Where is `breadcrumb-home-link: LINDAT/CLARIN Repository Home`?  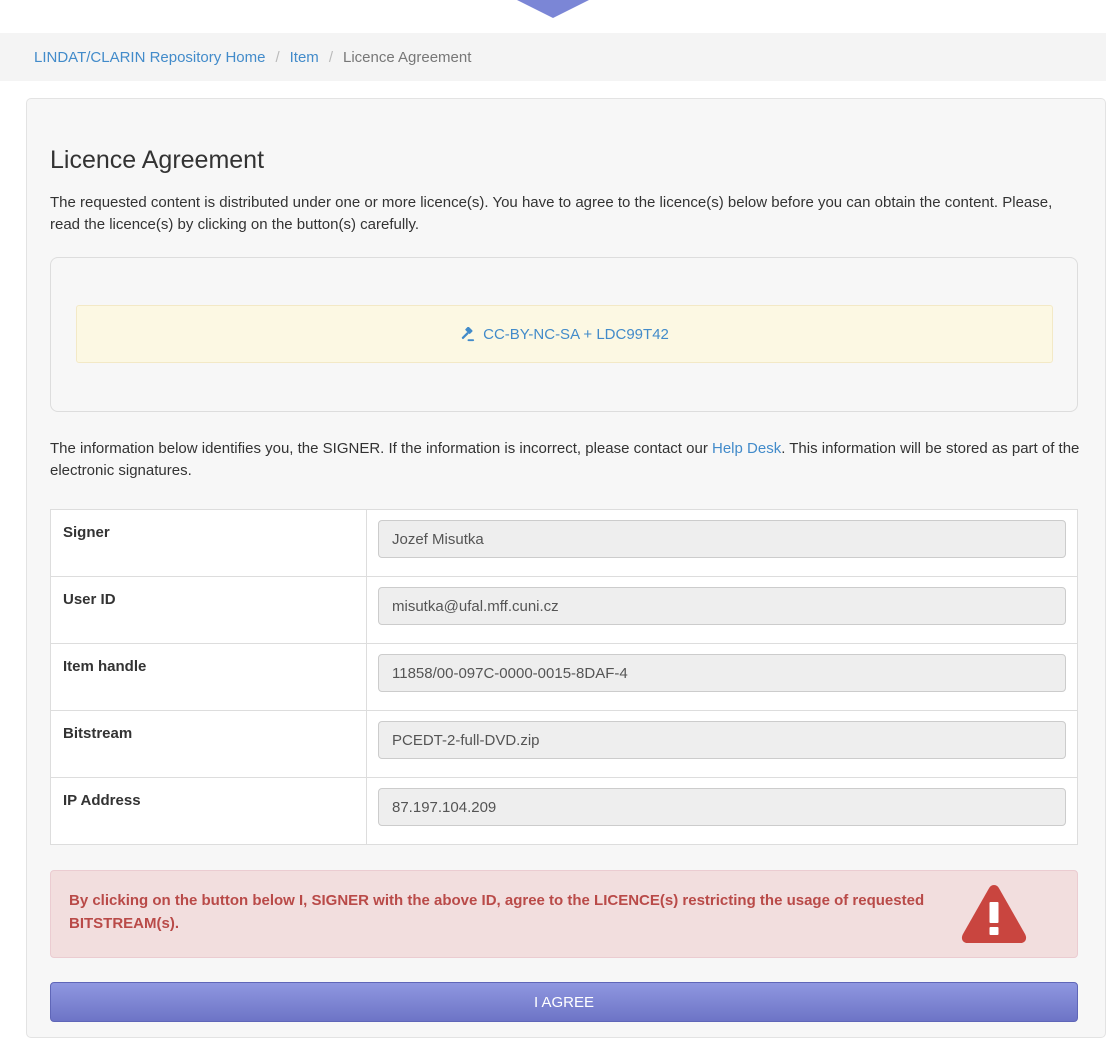 breadcrumb-home-link: LINDAT/CLARIN Repository Home is located at coordinates (149, 57).